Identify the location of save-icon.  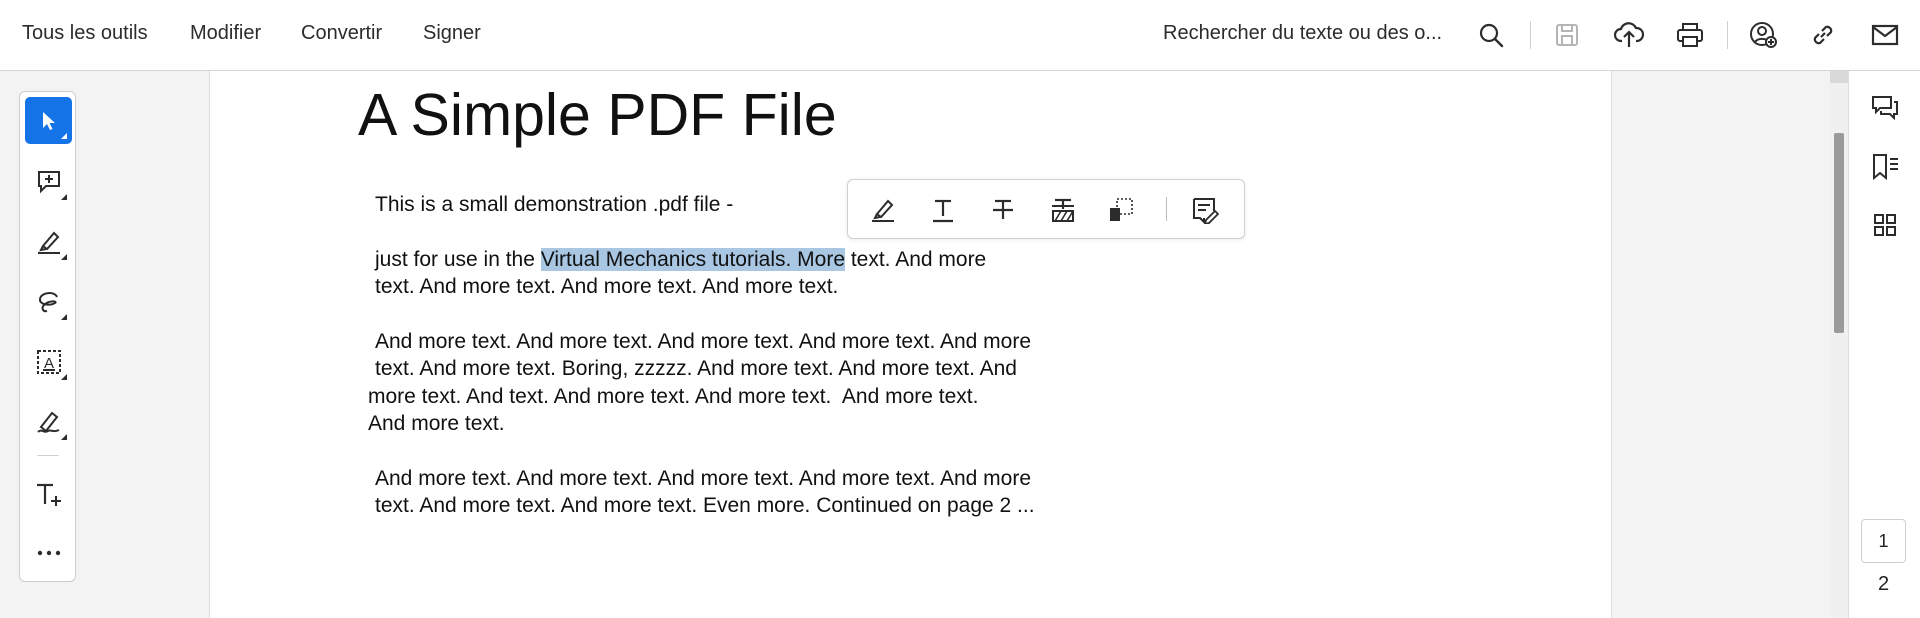
(1567, 35).